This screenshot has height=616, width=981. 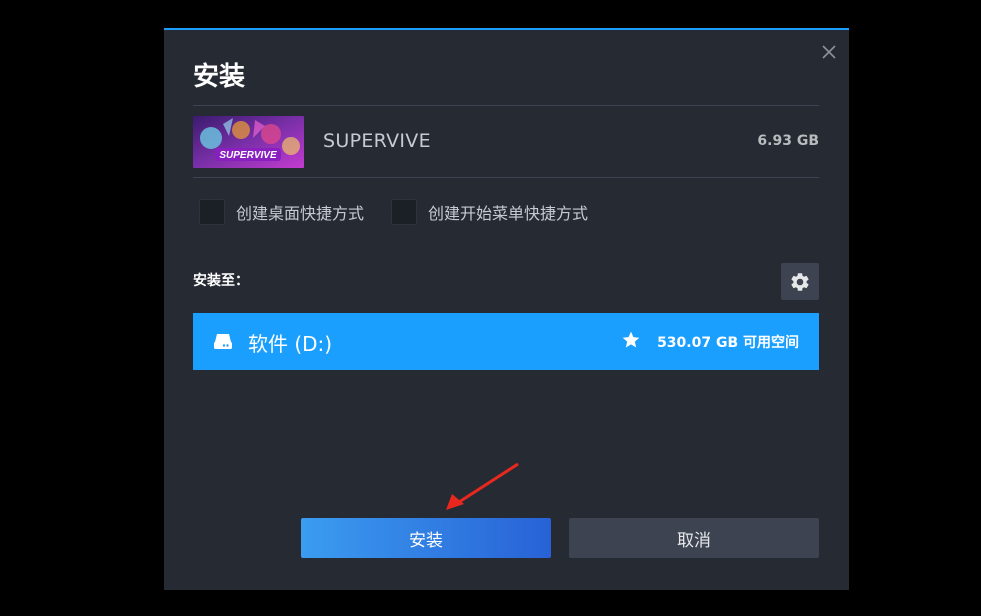 I want to click on desktop-shortcut-option: 创建桌面快捷方式, so click(x=281, y=212).